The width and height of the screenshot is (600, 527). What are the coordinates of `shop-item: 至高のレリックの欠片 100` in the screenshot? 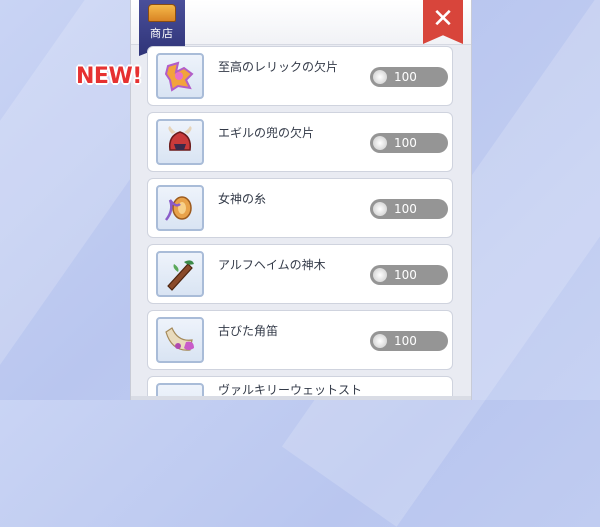 It's located at (300, 76).